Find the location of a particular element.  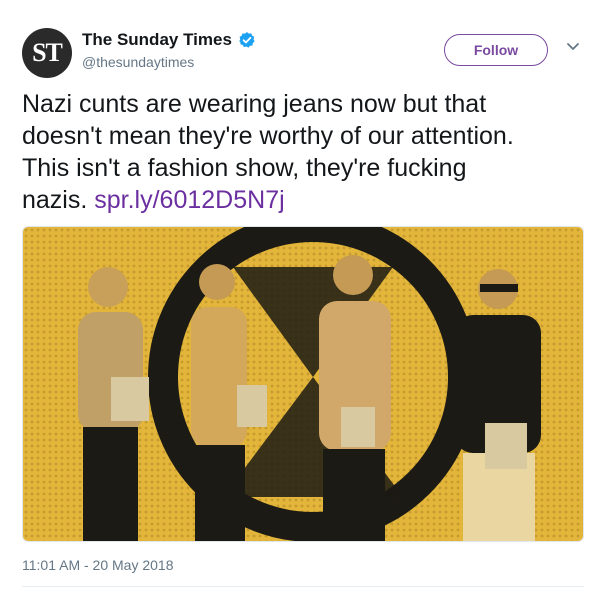

chevron-down-icon is located at coordinates (573, 47).